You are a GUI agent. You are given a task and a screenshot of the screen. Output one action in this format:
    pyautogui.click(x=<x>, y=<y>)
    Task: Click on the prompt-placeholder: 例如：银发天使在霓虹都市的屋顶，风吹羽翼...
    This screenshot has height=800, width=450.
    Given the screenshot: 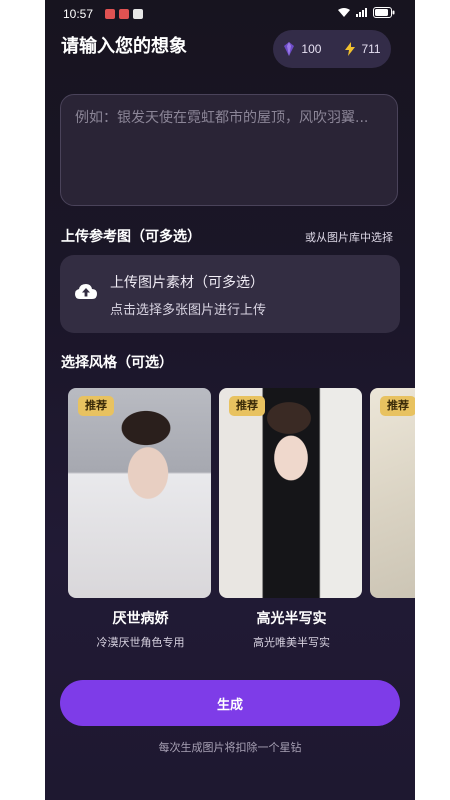 What is the action you would take?
    pyautogui.click(x=222, y=118)
    